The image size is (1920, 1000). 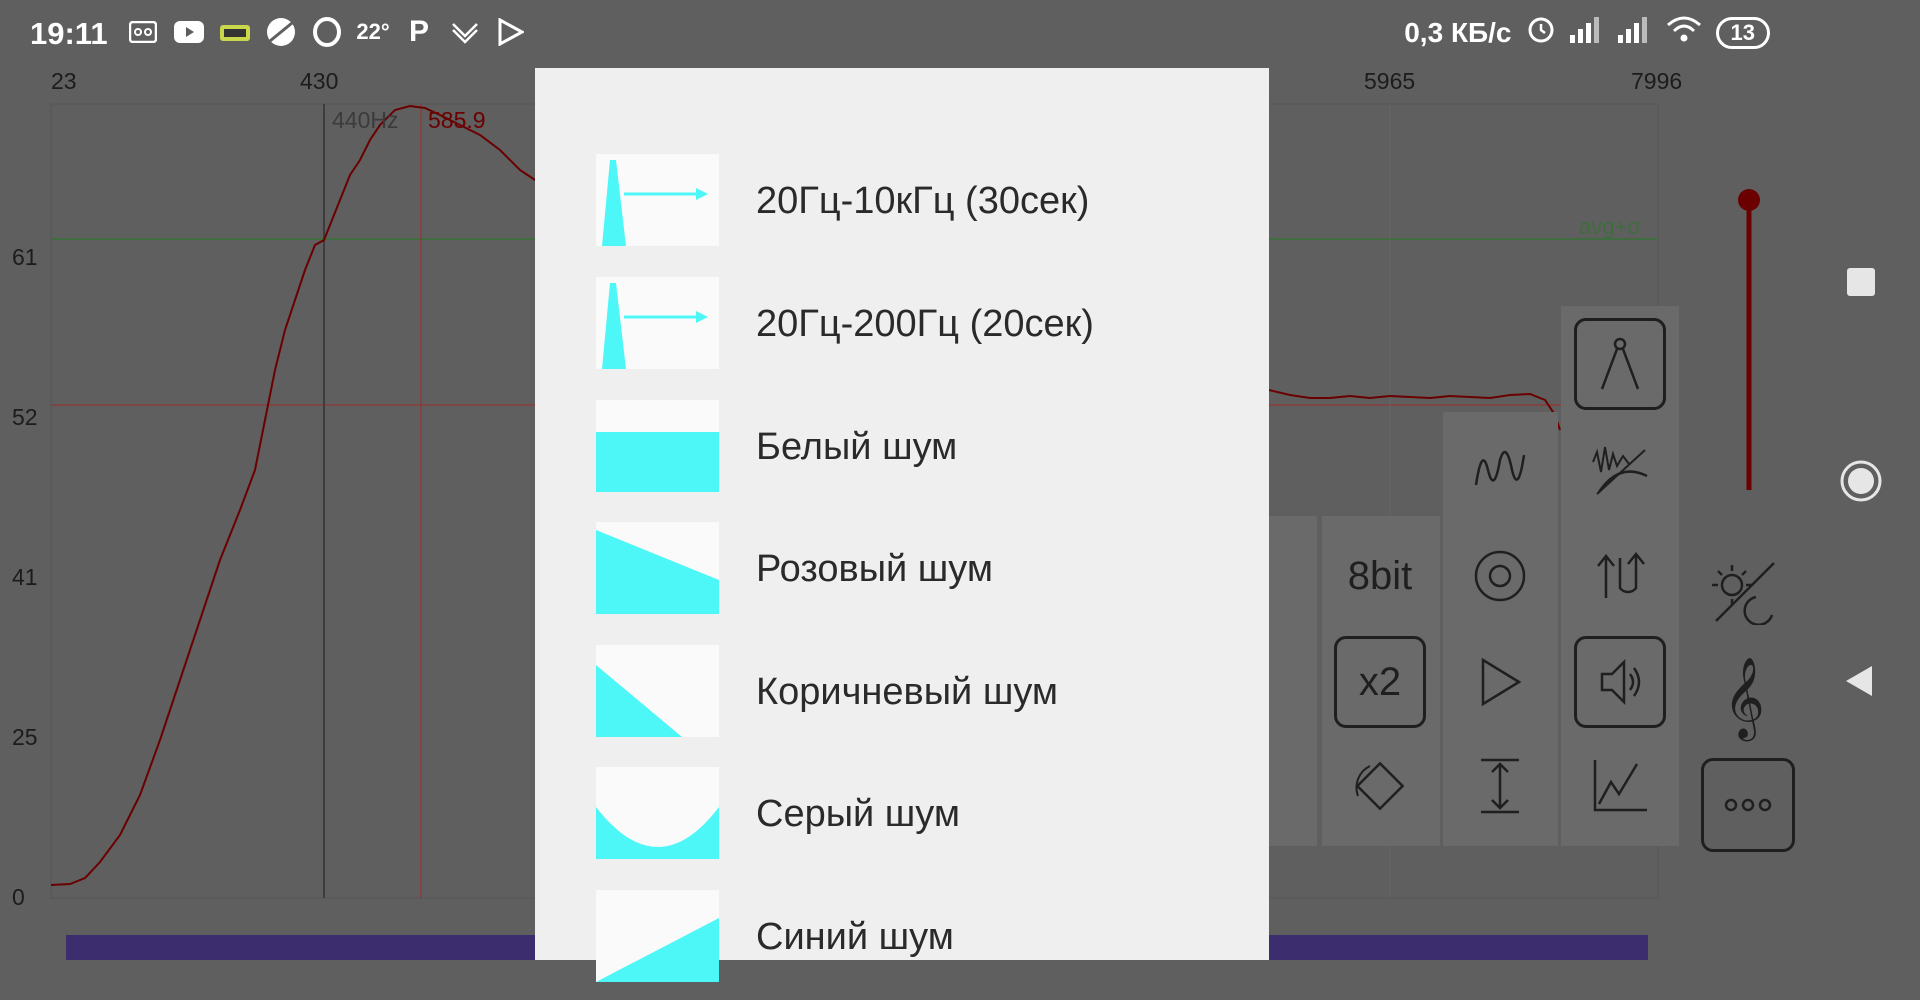 I want to click on line-chart-icon, so click(x=1620, y=786).